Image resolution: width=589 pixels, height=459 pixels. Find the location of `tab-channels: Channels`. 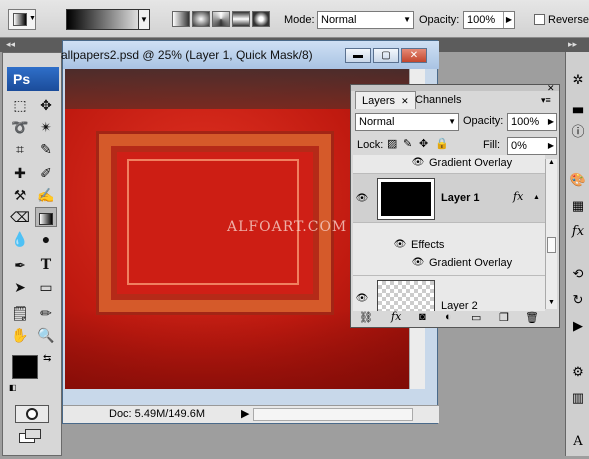

tab-channels: Channels is located at coordinates (438, 100).